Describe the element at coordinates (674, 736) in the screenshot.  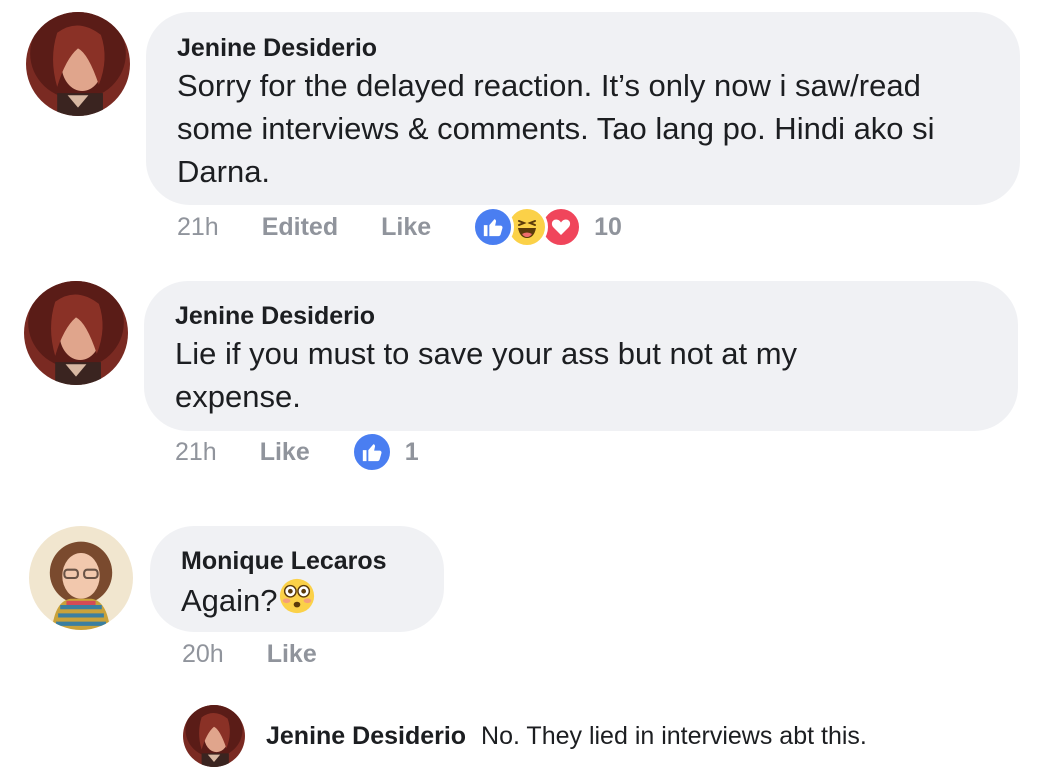
I see `reply-text: No. They lied in interviews abt this.` at that location.